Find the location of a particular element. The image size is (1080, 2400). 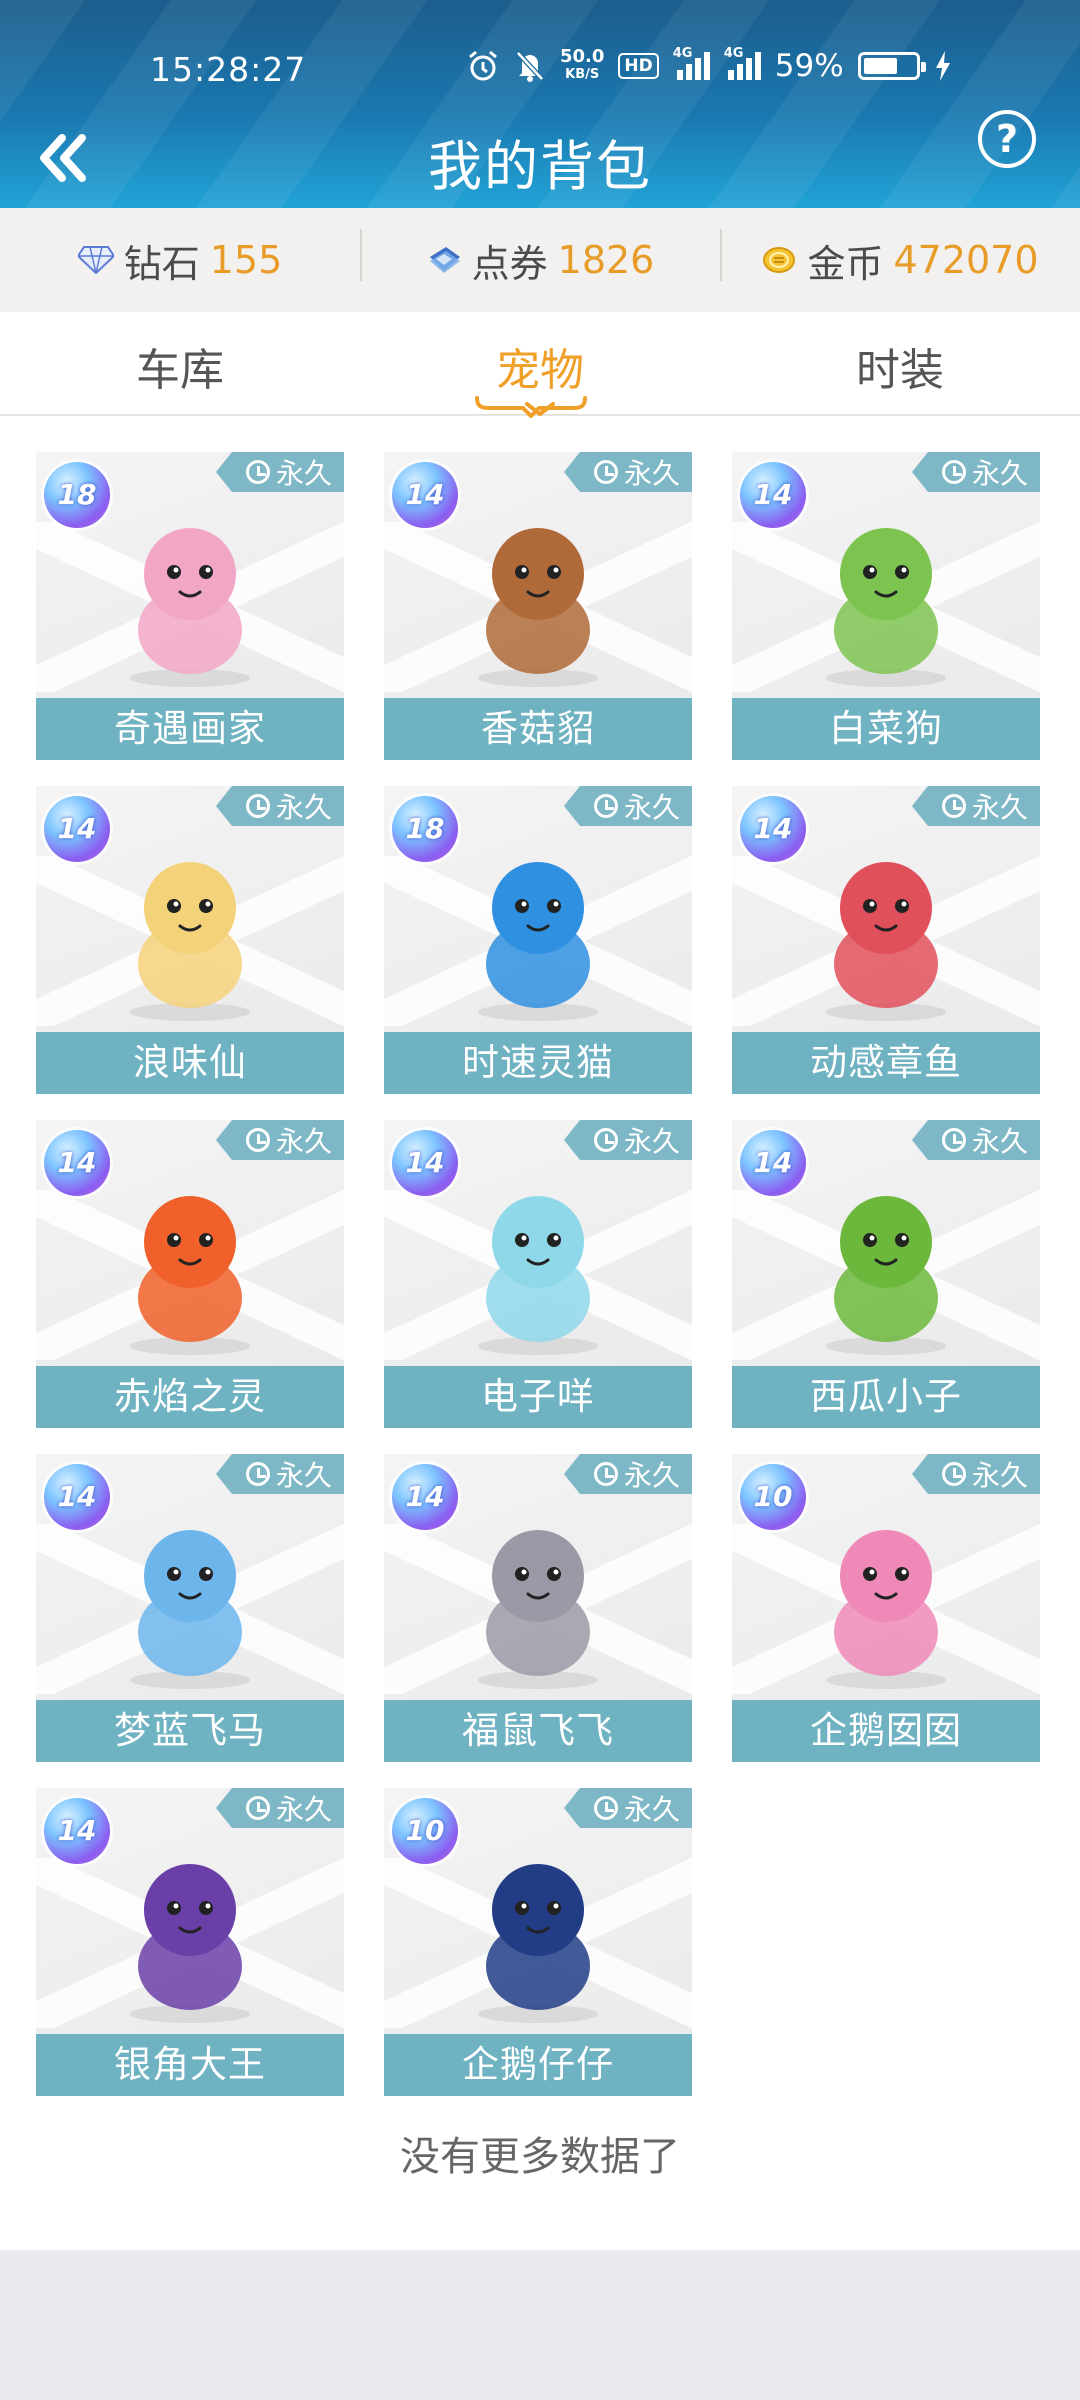

pet-card: 14 永久 银角大王 is located at coordinates (190, 1942).